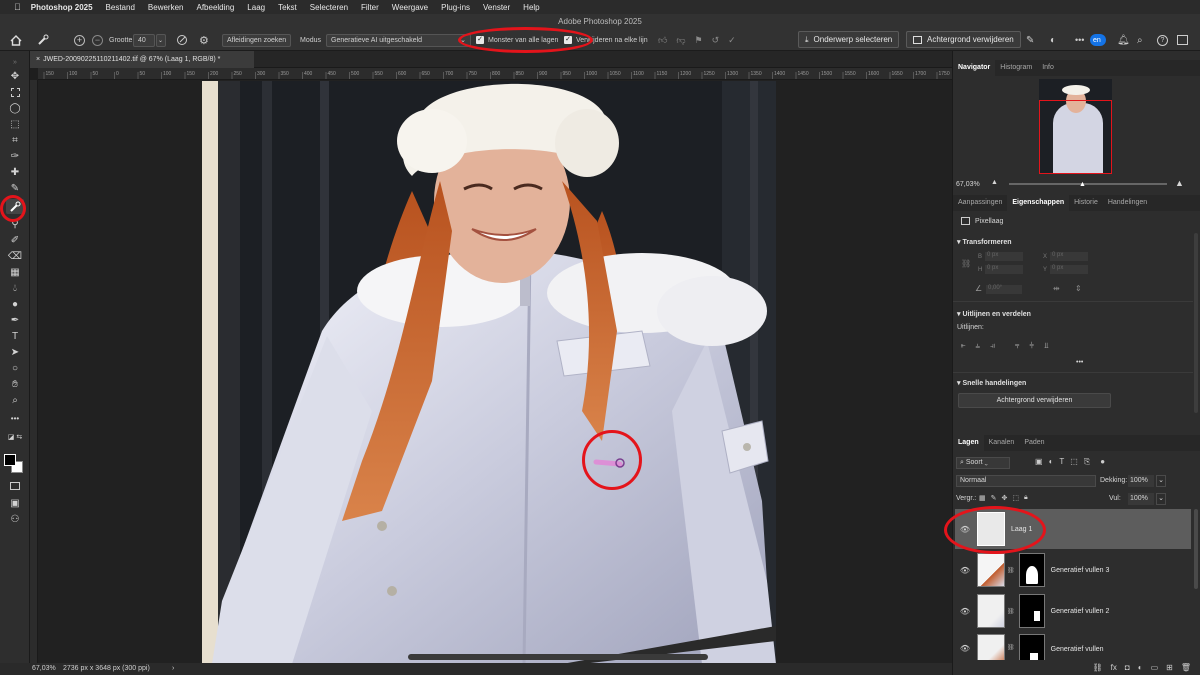 The image size is (1200, 675). I want to click on eraser-tool-icon: ⌫, so click(15, 256).